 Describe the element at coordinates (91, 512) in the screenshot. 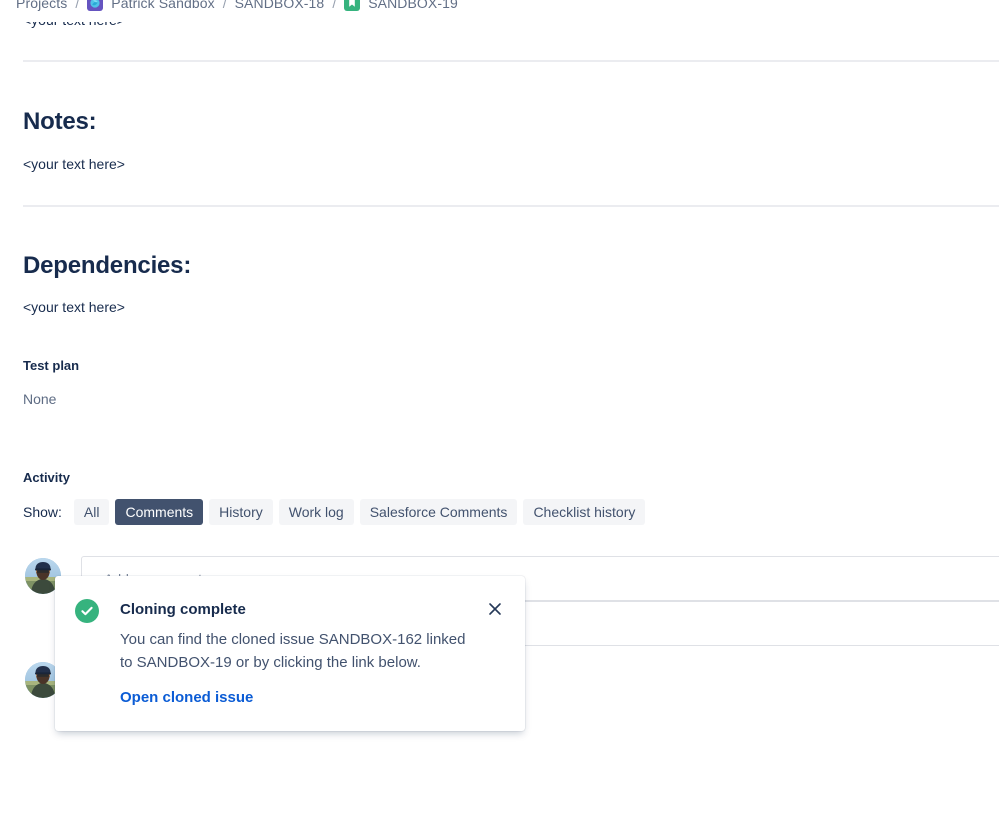

I see `tab-all: All` at that location.